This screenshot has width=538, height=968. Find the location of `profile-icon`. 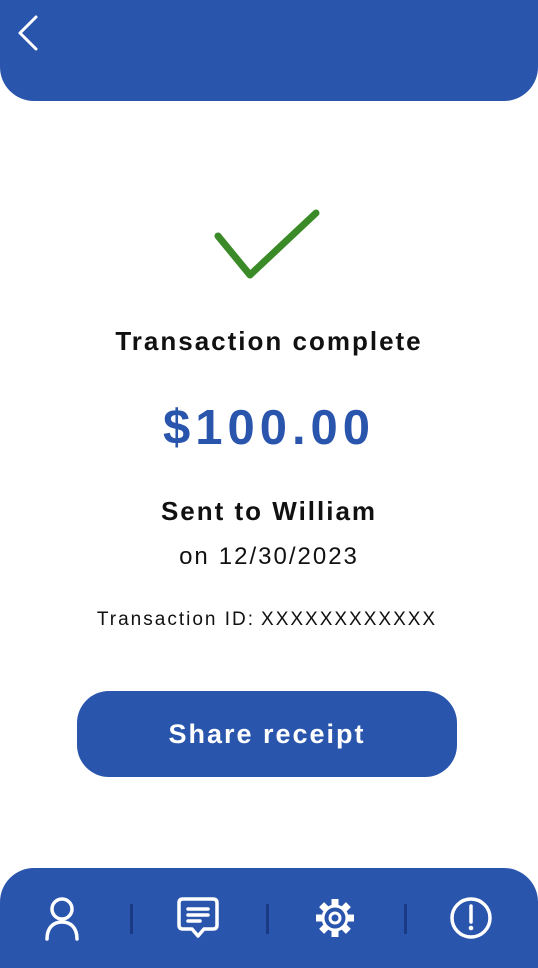

profile-icon is located at coordinates (62, 919).